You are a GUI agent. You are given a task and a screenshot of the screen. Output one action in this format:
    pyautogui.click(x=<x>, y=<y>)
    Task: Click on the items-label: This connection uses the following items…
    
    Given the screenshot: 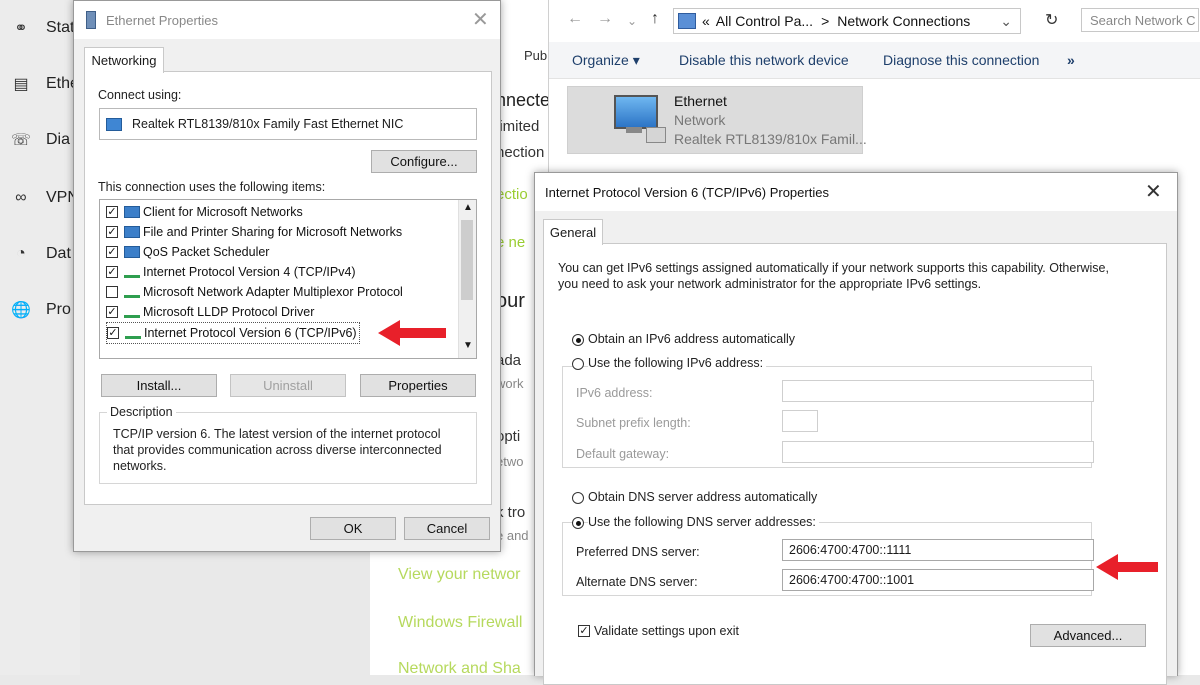 What is the action you would take?
    pyautogui.click(x=212, y=187)
    